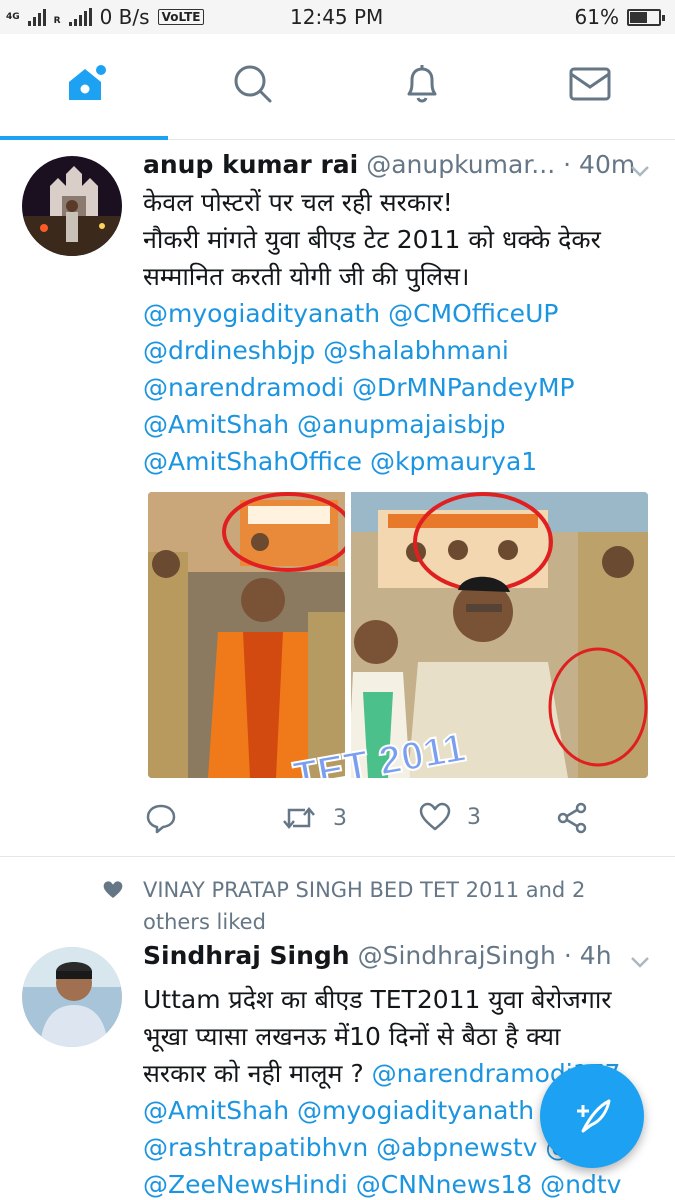  What do you see at coordinates (257, 1073) in the screenshot?
I see `tweet-text-segment: सरकार को नही मालूम ?` at bounding box center [257, 1073].